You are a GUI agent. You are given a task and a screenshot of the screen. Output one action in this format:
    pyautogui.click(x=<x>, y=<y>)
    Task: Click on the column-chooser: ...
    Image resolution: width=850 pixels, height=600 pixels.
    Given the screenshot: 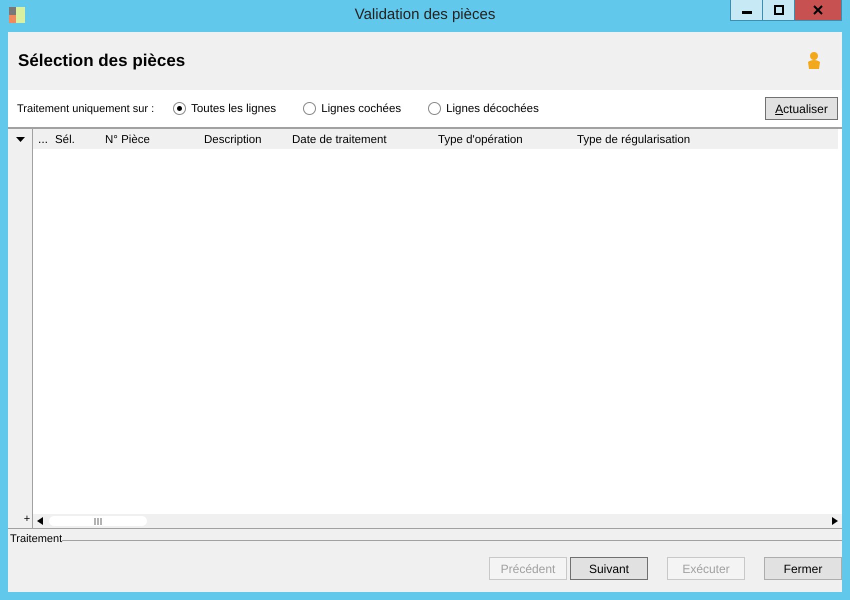 What is the action you would take?
    pyautogui.click(x=46, y=139)
    